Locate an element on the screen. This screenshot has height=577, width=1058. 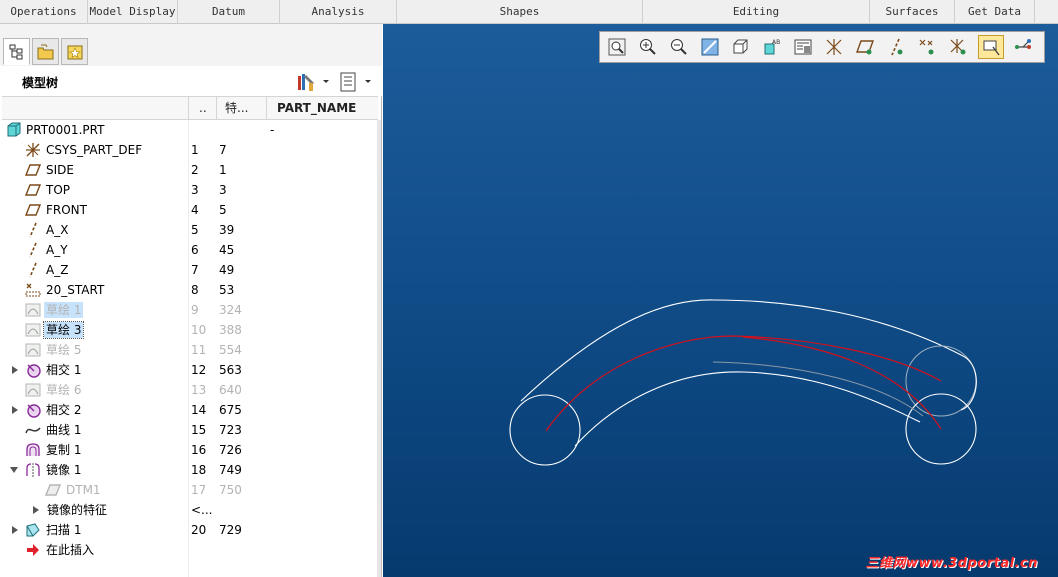
tree-item-feature-id: 640 is located at coordinates (230, 390).